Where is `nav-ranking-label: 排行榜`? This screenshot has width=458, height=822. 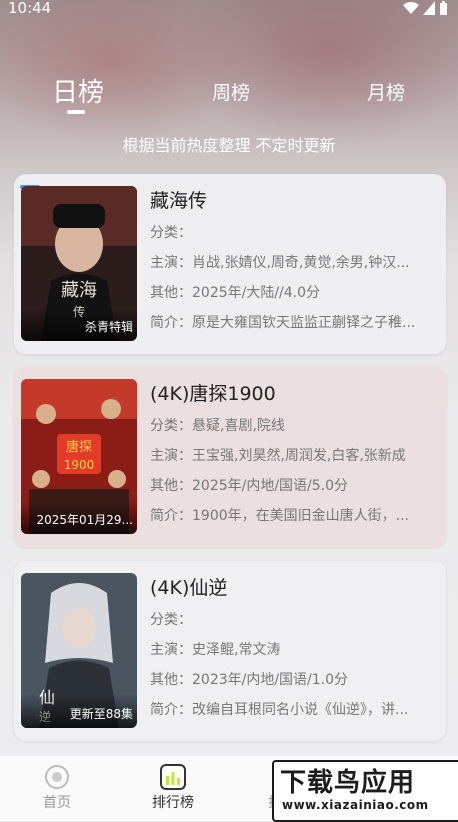
nav-ranking-label: 排行榜 is located at coordinates (173, 803).